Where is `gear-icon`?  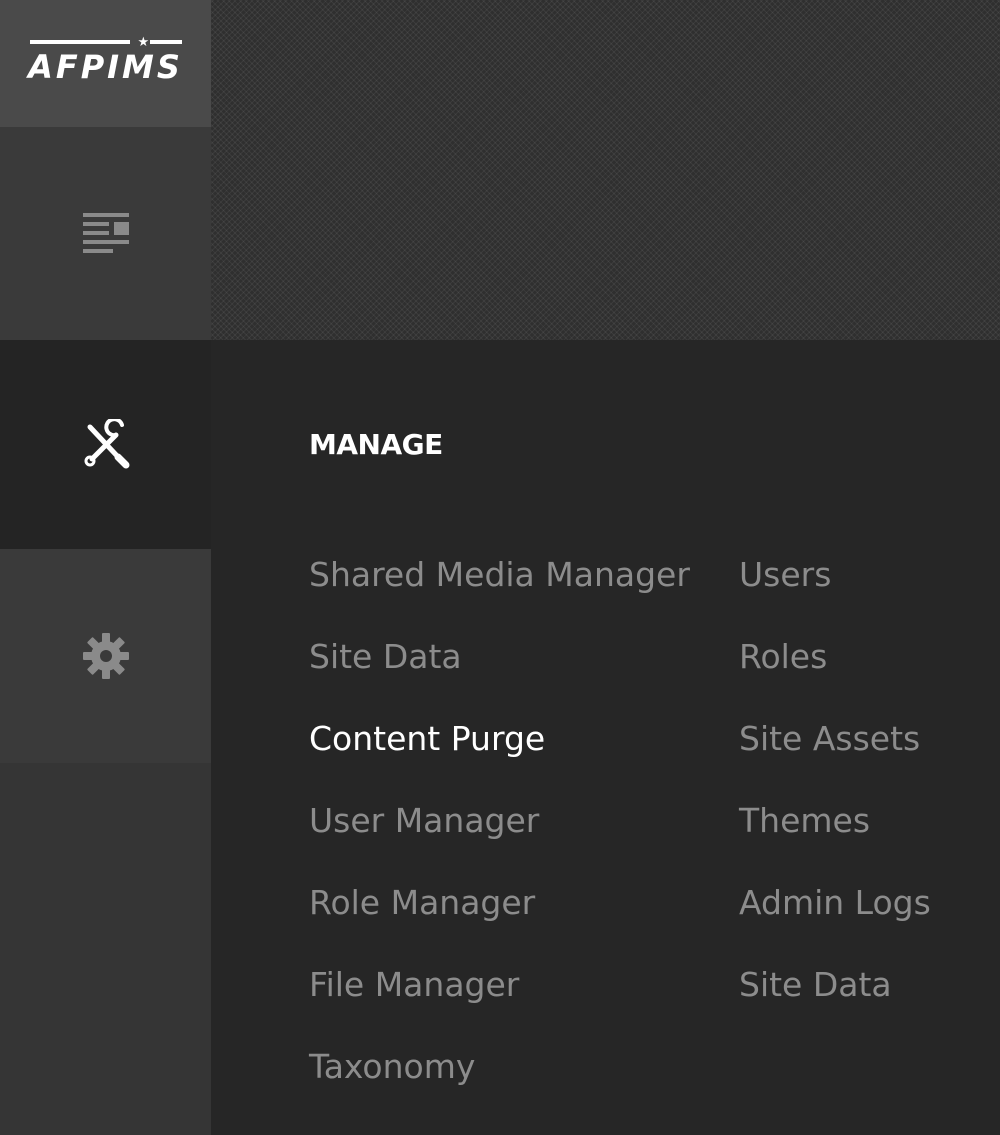 gear-icon is located at coordinates (105, 656).